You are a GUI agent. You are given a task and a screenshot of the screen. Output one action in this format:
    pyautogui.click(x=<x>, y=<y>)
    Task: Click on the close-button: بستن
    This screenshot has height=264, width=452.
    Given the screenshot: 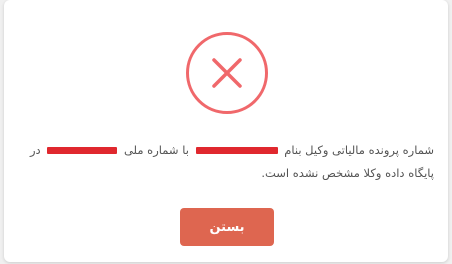 What is the action you would take?
    pyautogui.click(x=227, y=227)
    